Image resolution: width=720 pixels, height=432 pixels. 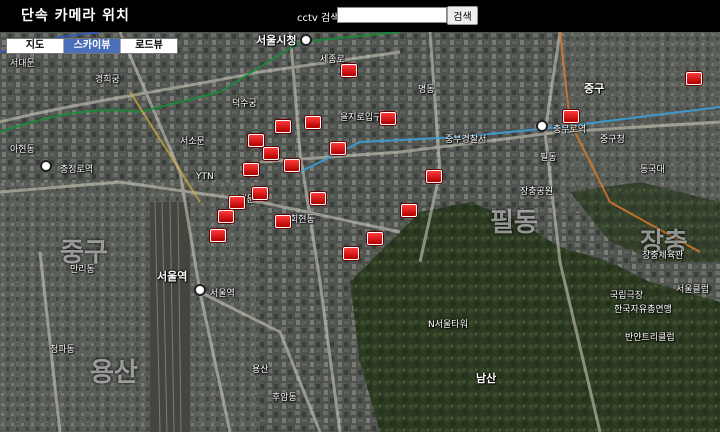 I want to click on map-label: 경희궁, so click(x=107, y=80).